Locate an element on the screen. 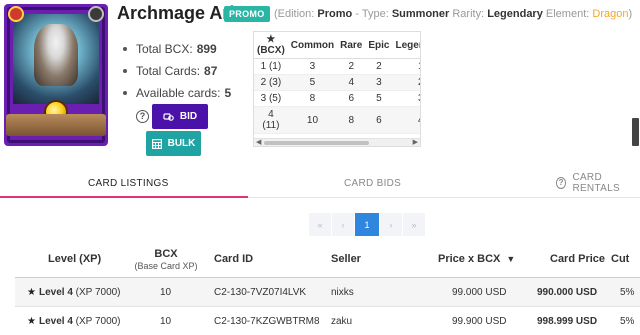  edition-label: (Edition: is located at coordinates (294, 14).